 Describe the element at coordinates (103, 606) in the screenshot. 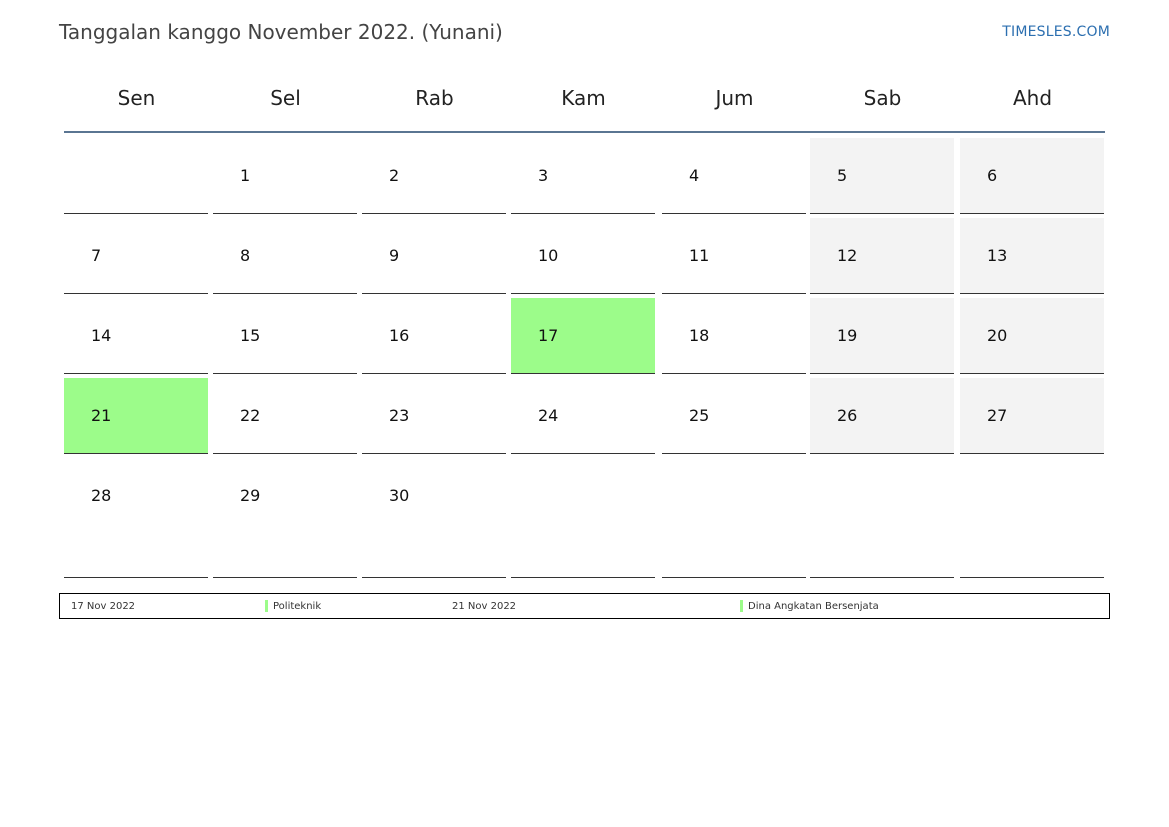

I see `legend-date: 17 Nov 2022` at that location.